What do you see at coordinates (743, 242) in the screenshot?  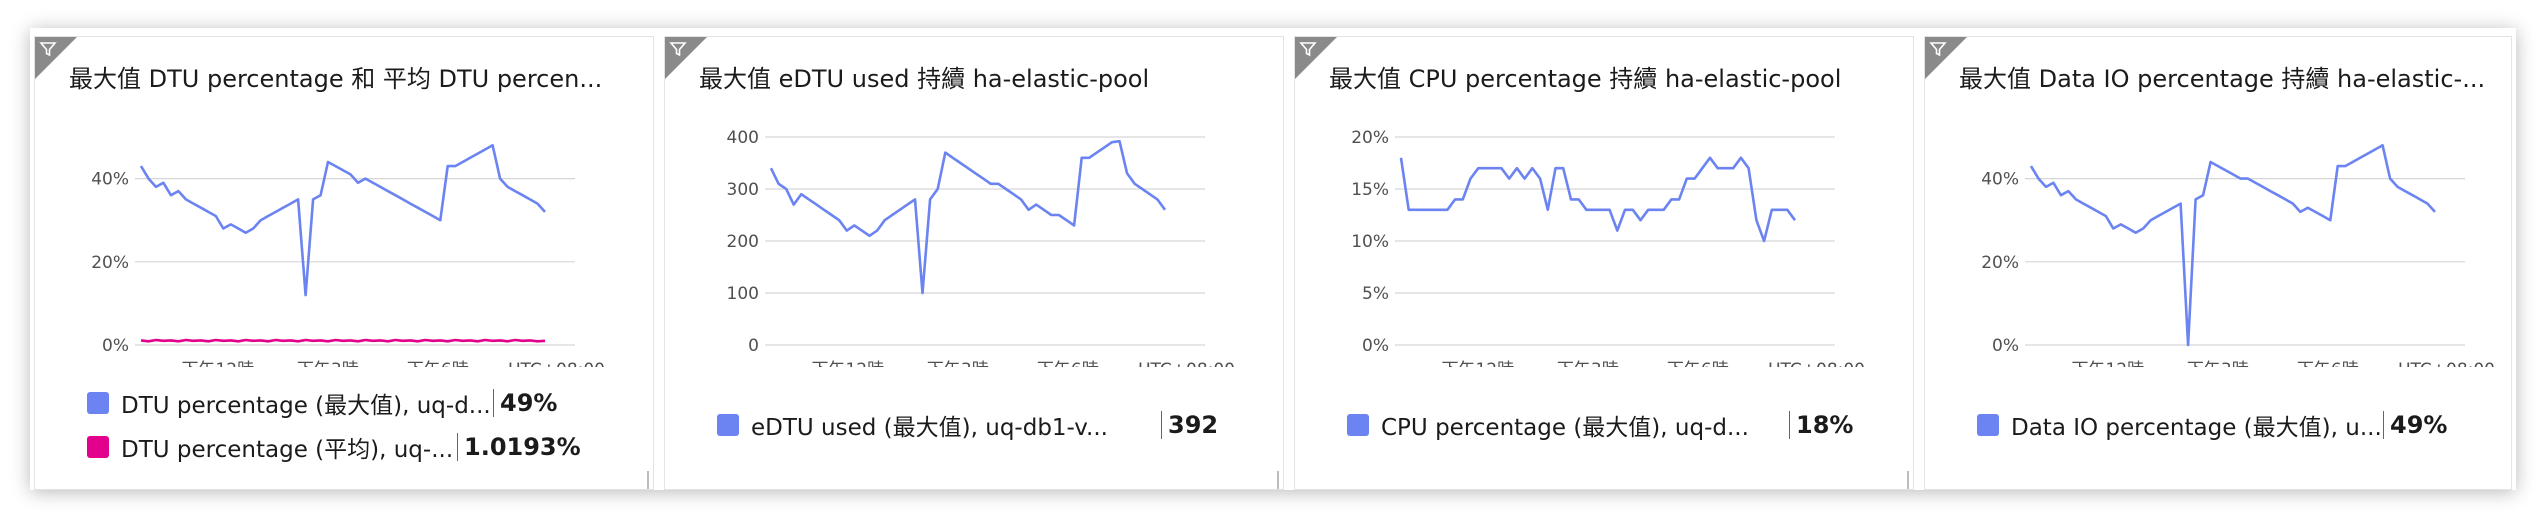 I see `y-tick-label: 200` at bounding box center [743, 242].